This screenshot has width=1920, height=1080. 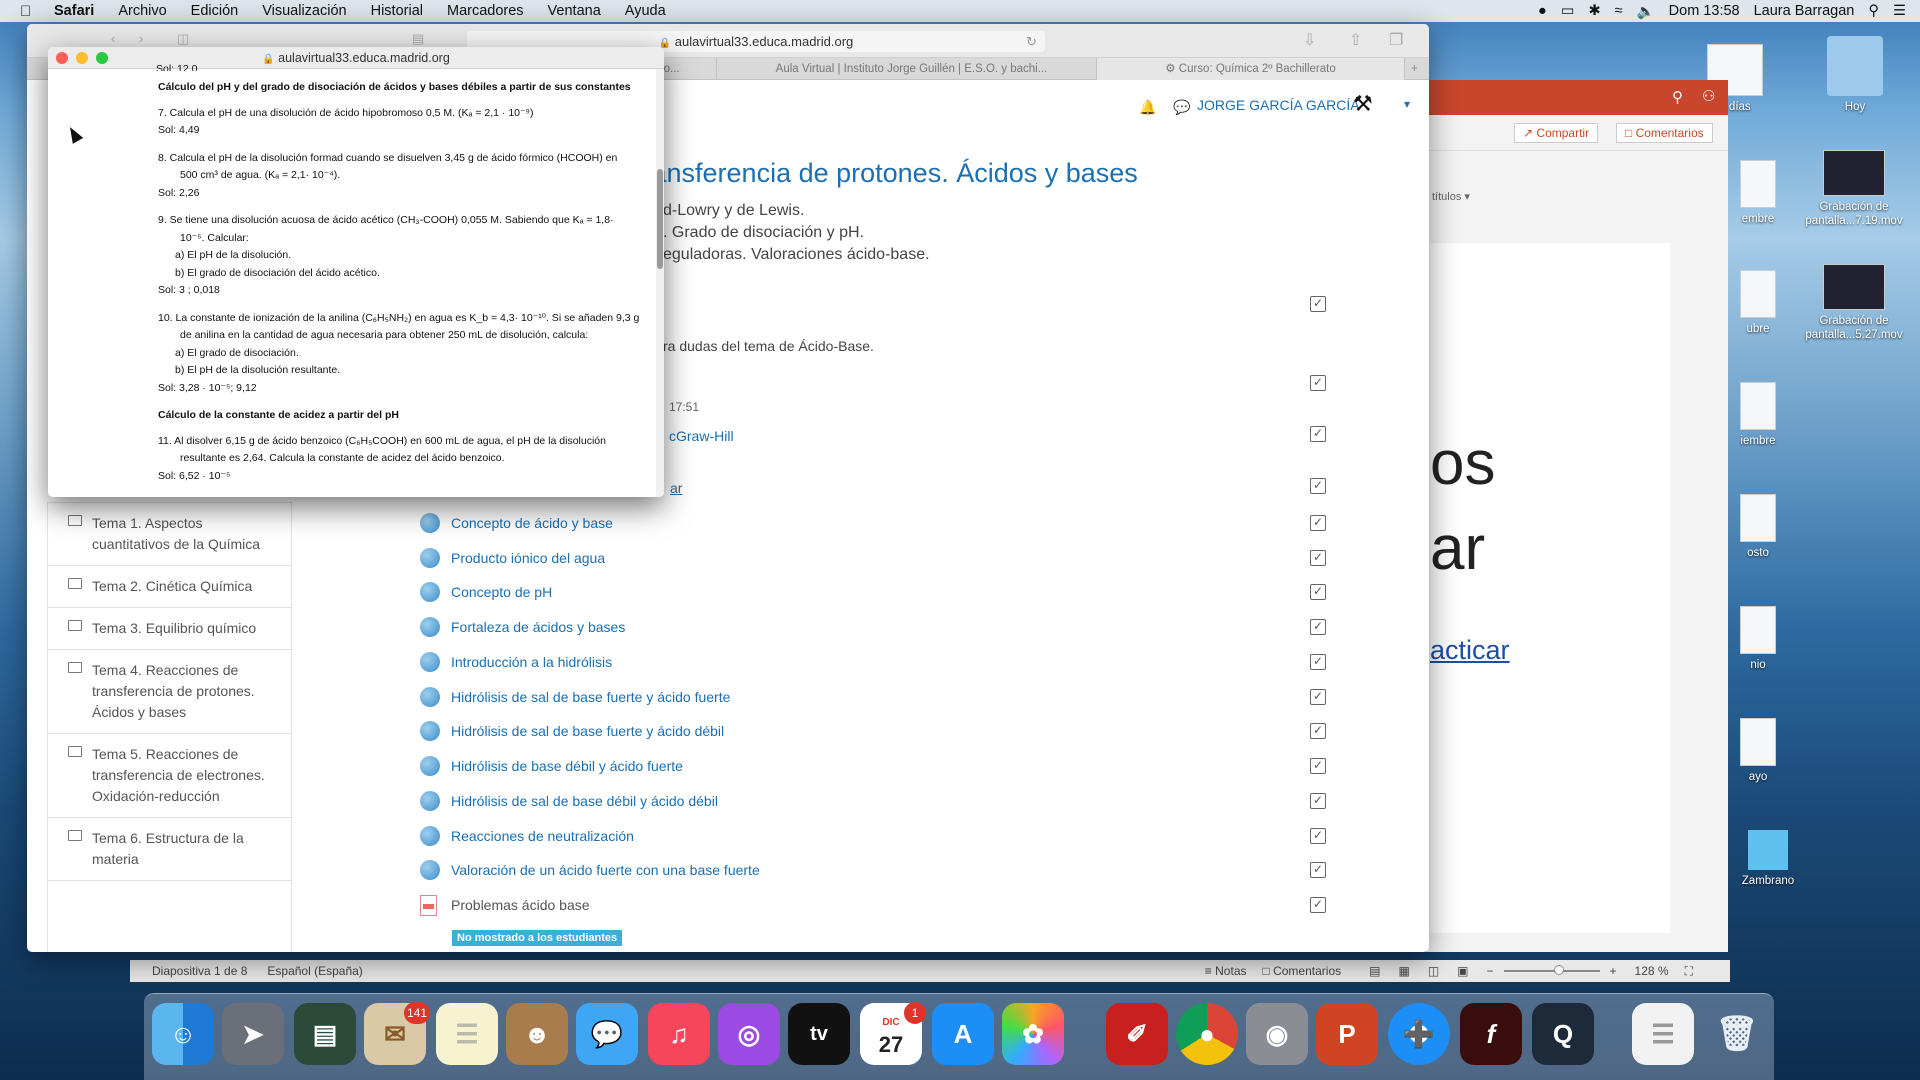 What do you see at coordinates (1704, 11) in the screenshot?
I see `menu-clock: Dom 13:58` at bounding box center [1704, 11].